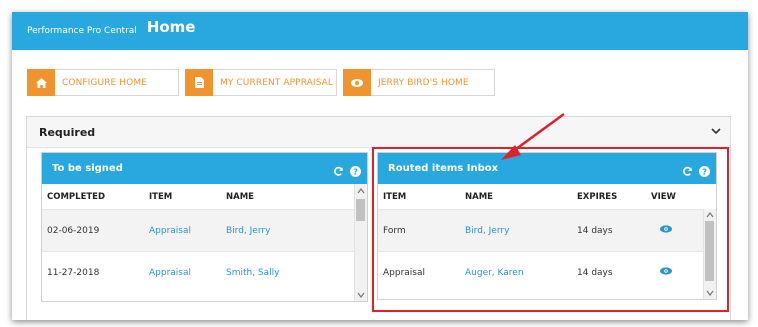  What do you see at coordinates (204, 196) in the screenshot?
I see `to-be-signed-columns: COMPLETED ITEM NAME` at bounding box center [204, 196].